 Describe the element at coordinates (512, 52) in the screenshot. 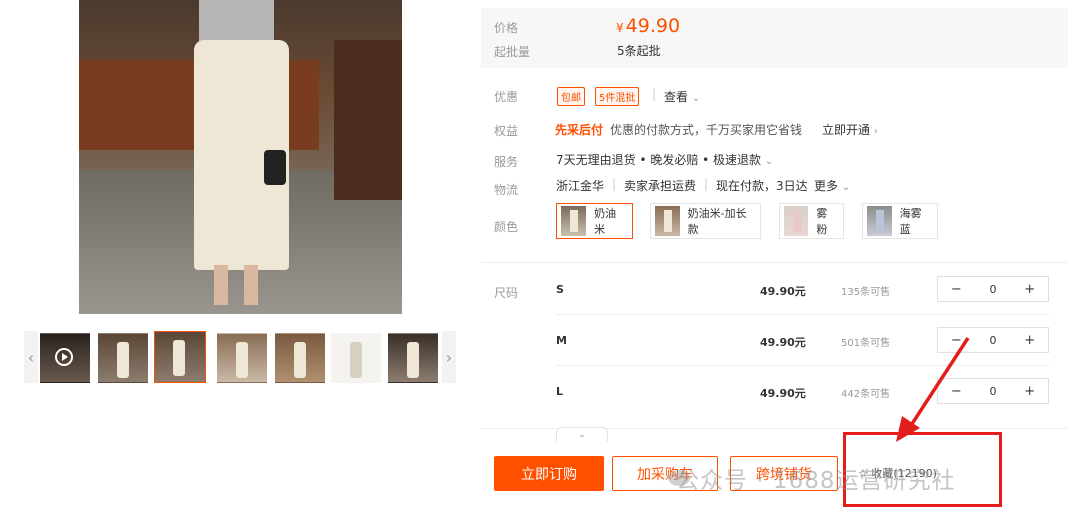

I see `moq-label: 起批量` at that location.